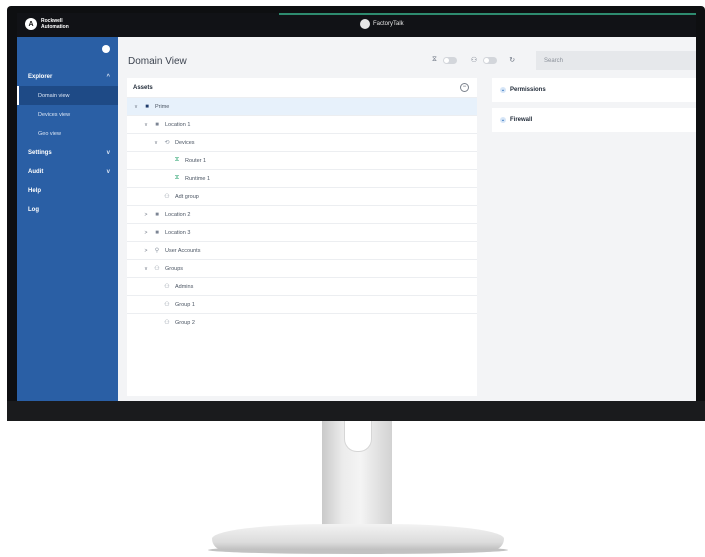 The image size is (705, 557). I want to click on panel-permissions: ⌄ Permissions, so click(594, 90).